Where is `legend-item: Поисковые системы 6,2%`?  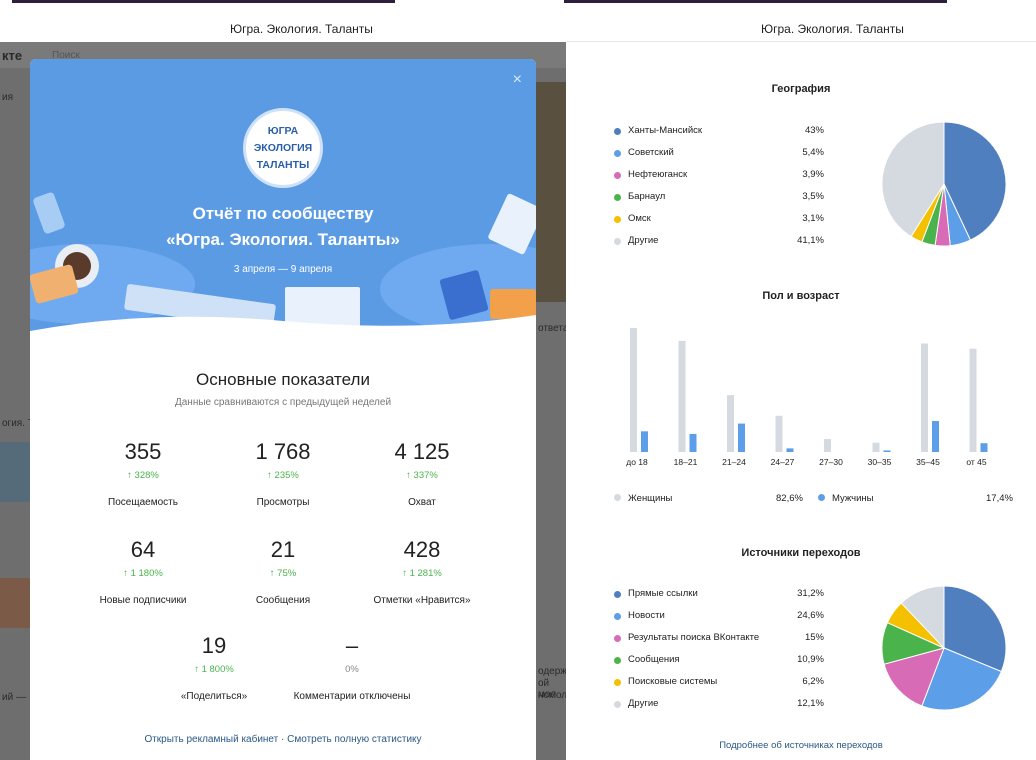 legend-item: Поисковые системы 6,2% is located at coordinates (719, 687).